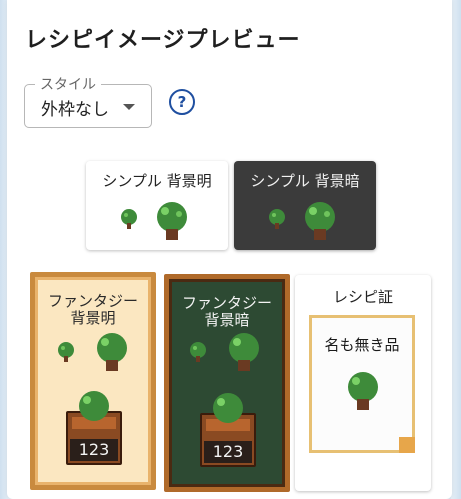 Image resolution: width=461 pixels, height=499 pixels. I want to click on card-label: シンプル 背景暗, so click(305, 181).